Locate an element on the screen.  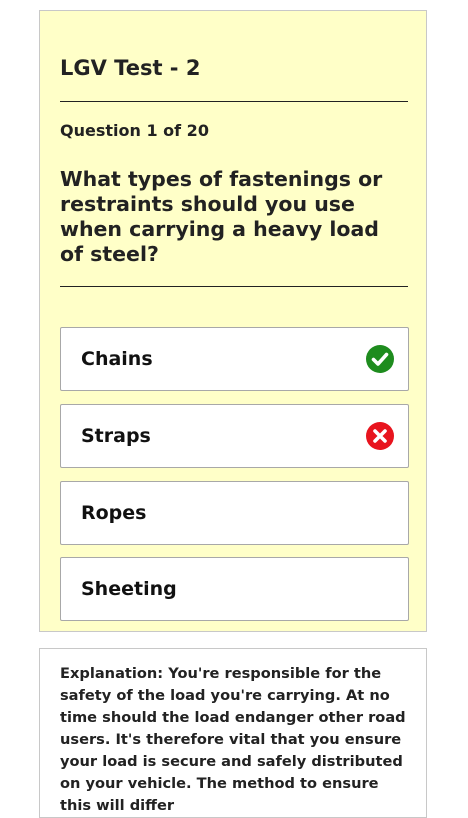
check-circle-icon is located at coordinates (380, 359).